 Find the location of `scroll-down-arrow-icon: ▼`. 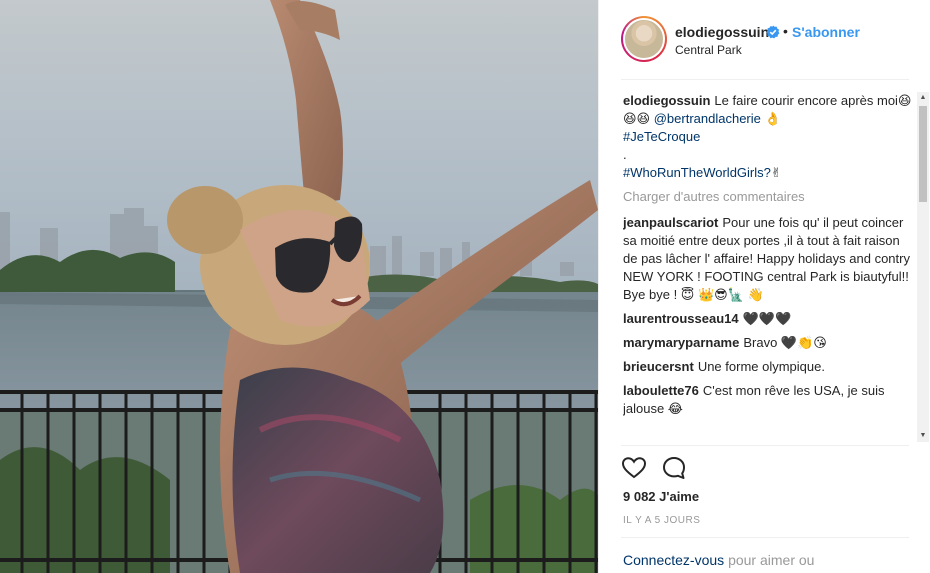

scroll-down-arrow-icon: ▼ is located at coordinates (923, 436).